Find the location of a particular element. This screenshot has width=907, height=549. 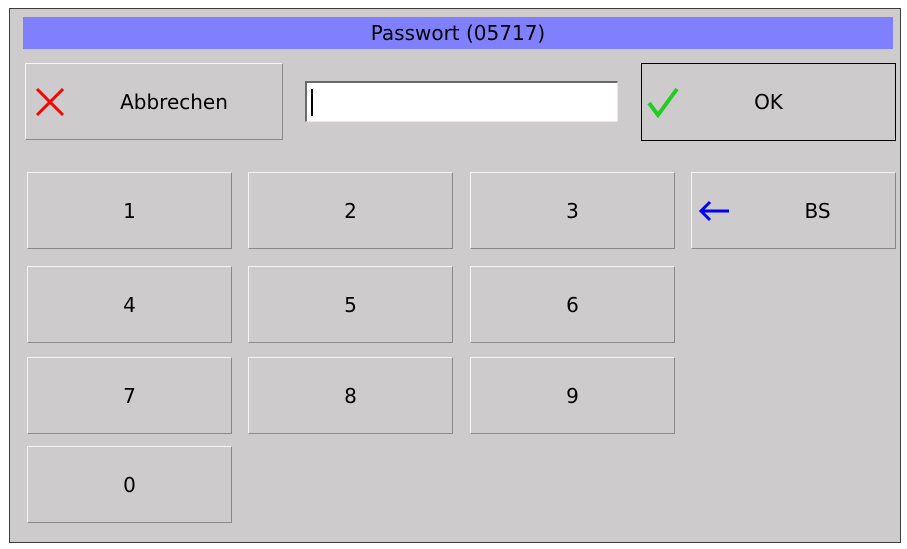

ok-button: OK is located at coordinates (768, 102).